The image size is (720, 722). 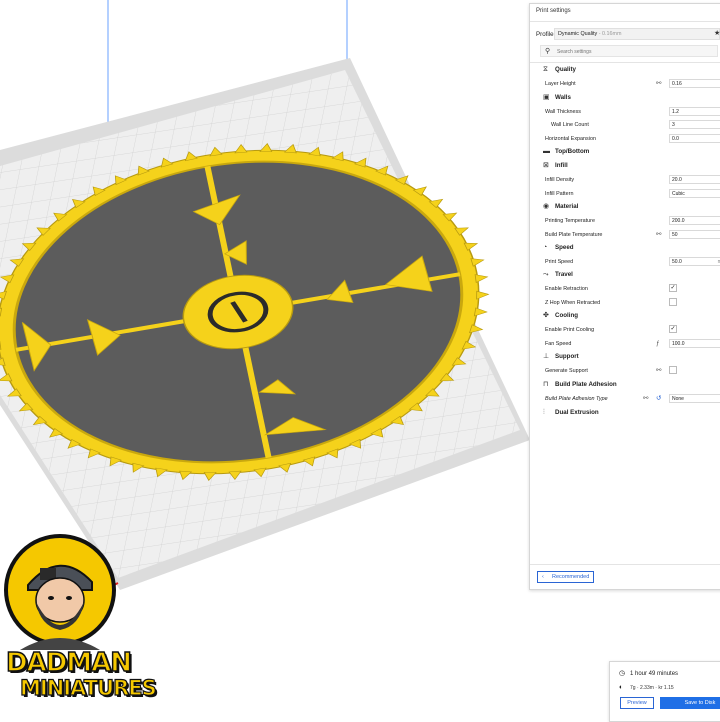 What do you see at coordinates (565, 69) in the screenshot?
I see `category-label: Quality` at bounding box center [565, 69].